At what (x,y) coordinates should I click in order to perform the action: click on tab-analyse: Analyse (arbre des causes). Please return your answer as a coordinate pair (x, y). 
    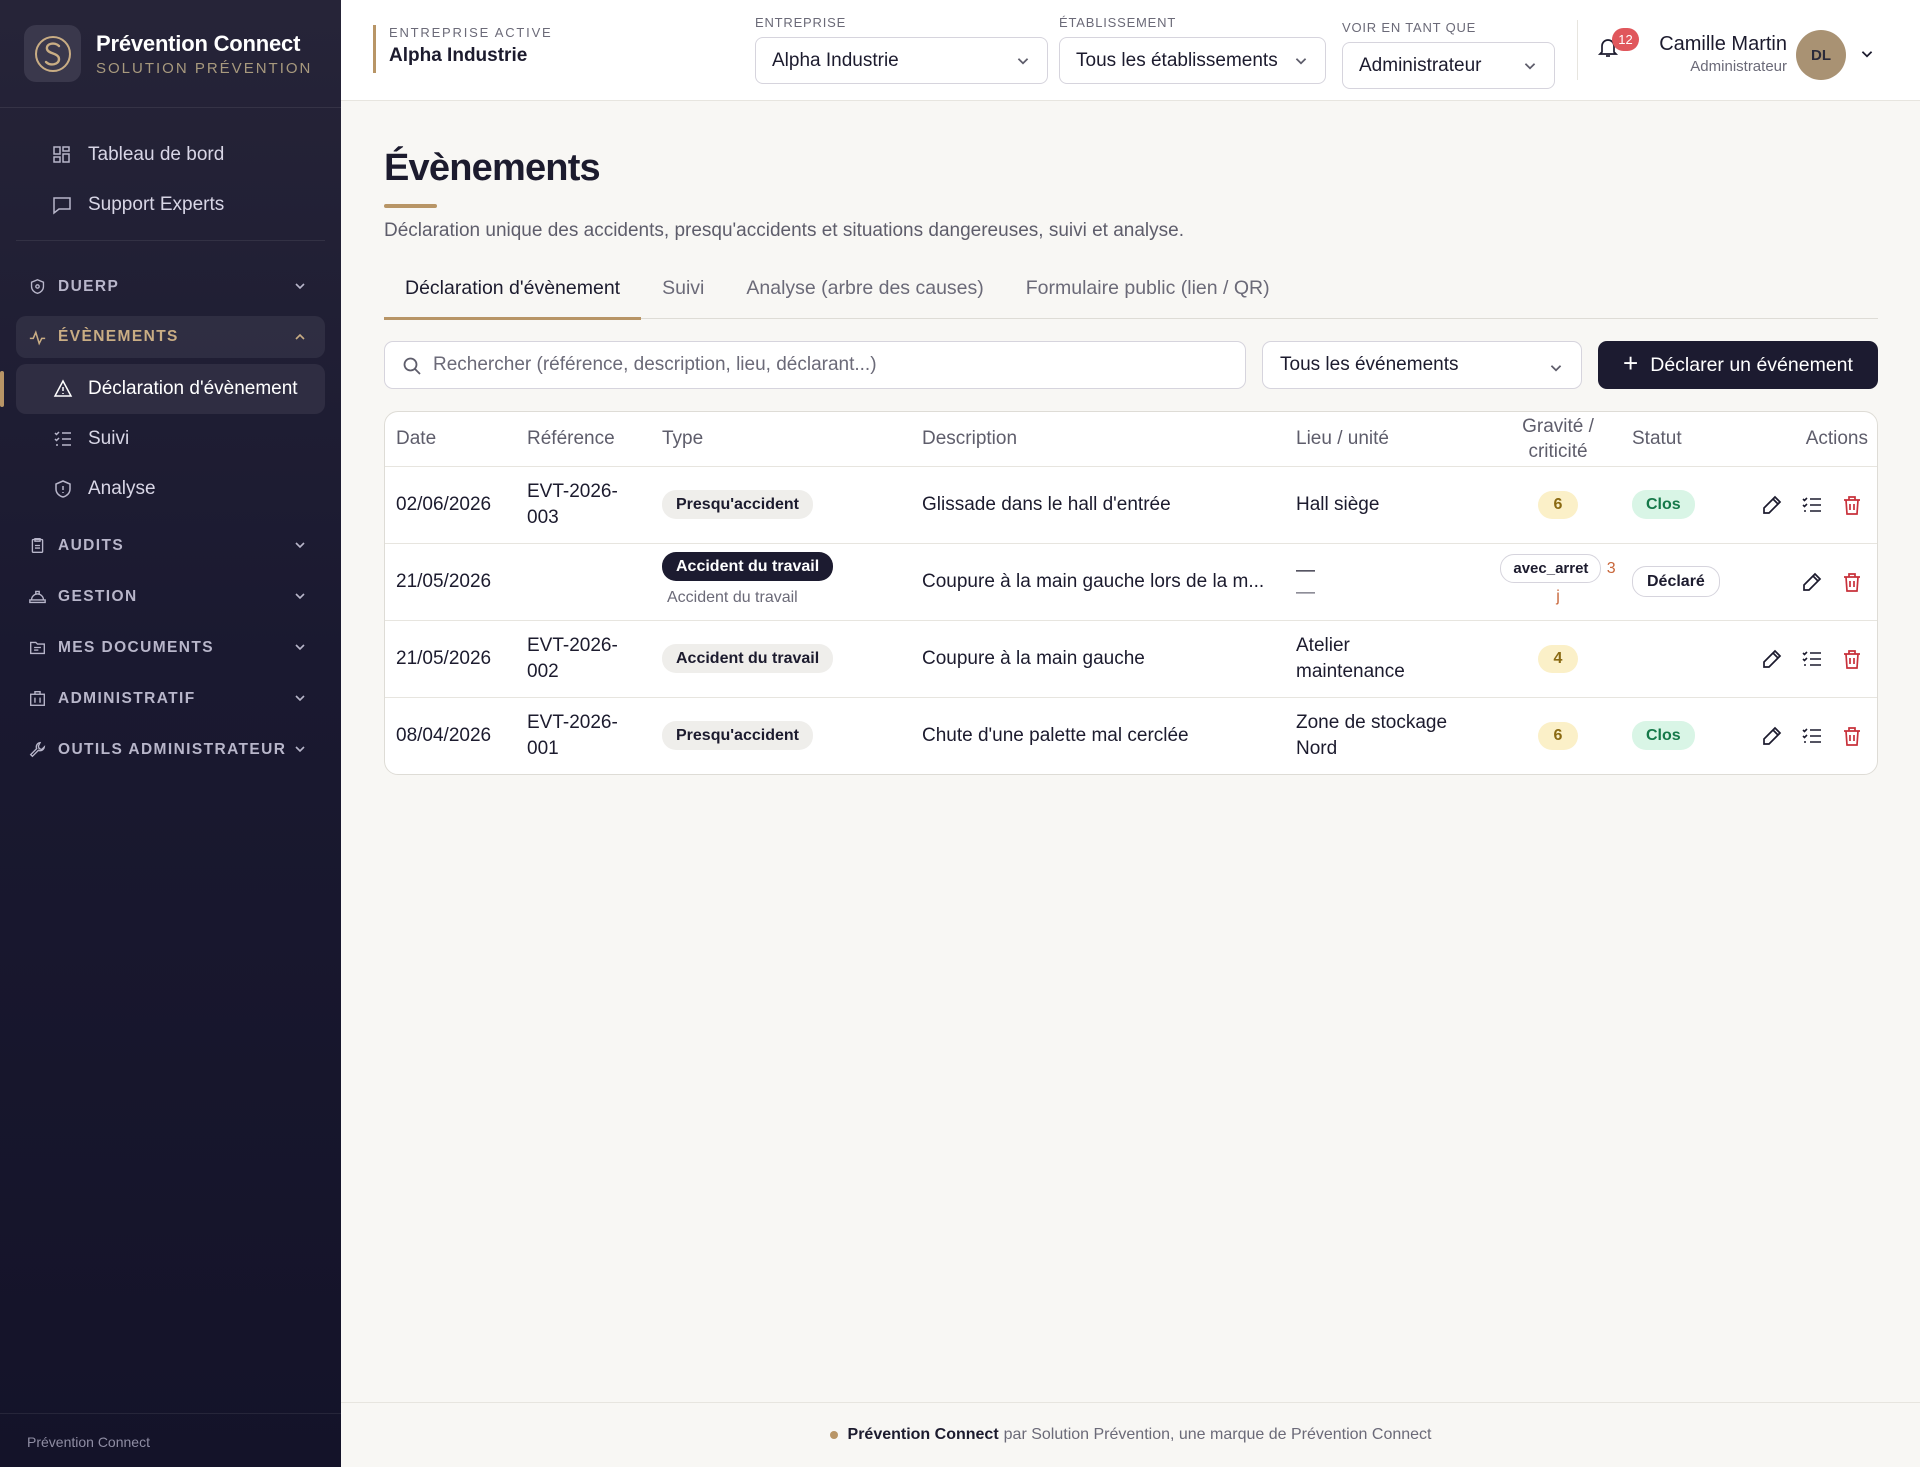
    Looking at the image, I should click on (864, 296).